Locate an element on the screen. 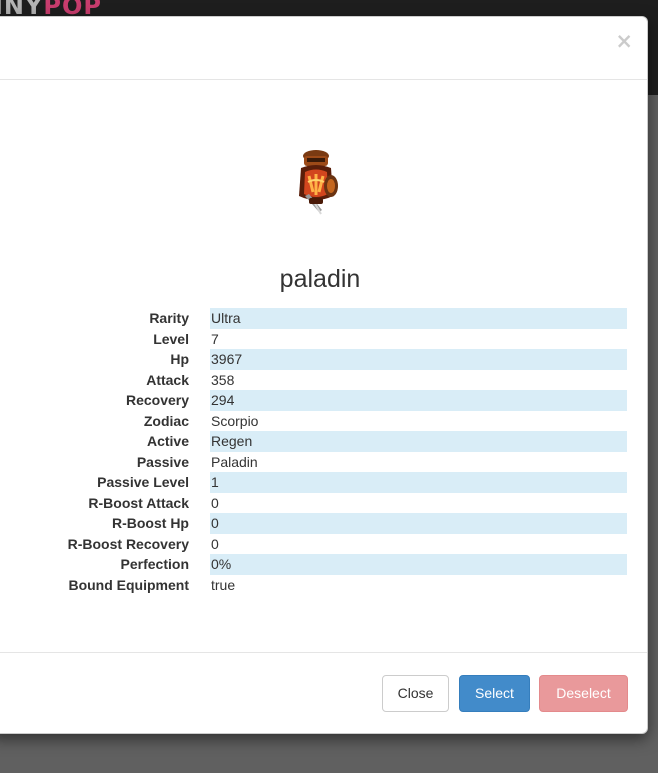 This screenshot has height=773, width=658. close-icon: × is located at coordinates (624, 41).